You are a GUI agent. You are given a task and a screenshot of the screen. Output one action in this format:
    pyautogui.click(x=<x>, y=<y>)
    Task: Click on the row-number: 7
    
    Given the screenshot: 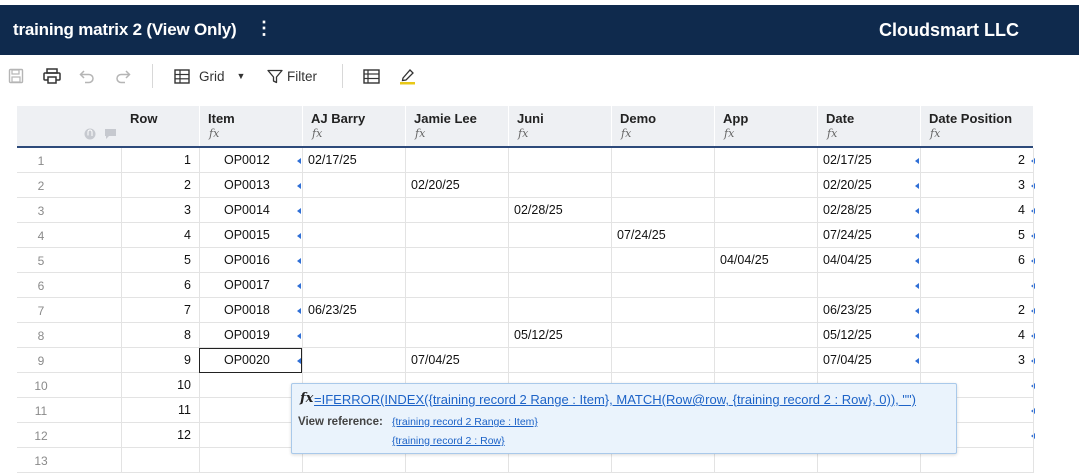 What is the action you would take?
    pyautogui.click(x=41, y=310)
    